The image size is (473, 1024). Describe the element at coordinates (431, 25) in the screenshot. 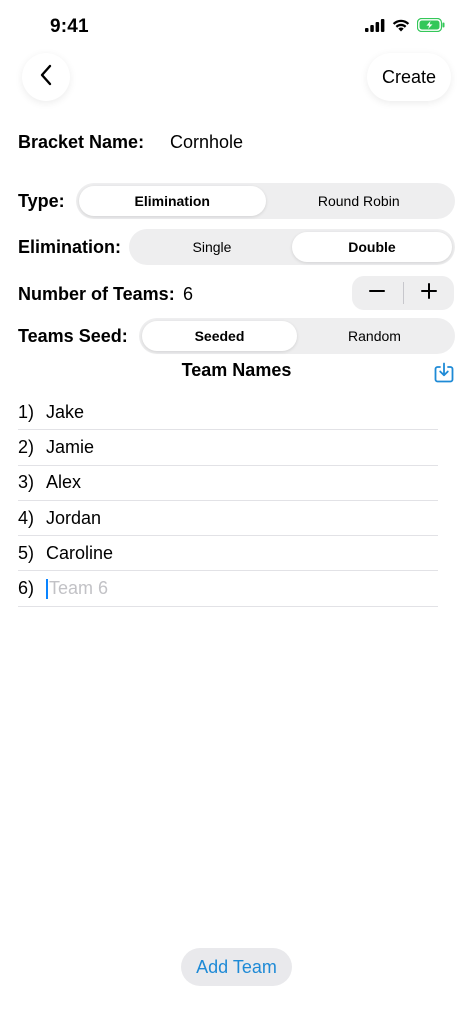

I see `battery-icon` at that location.